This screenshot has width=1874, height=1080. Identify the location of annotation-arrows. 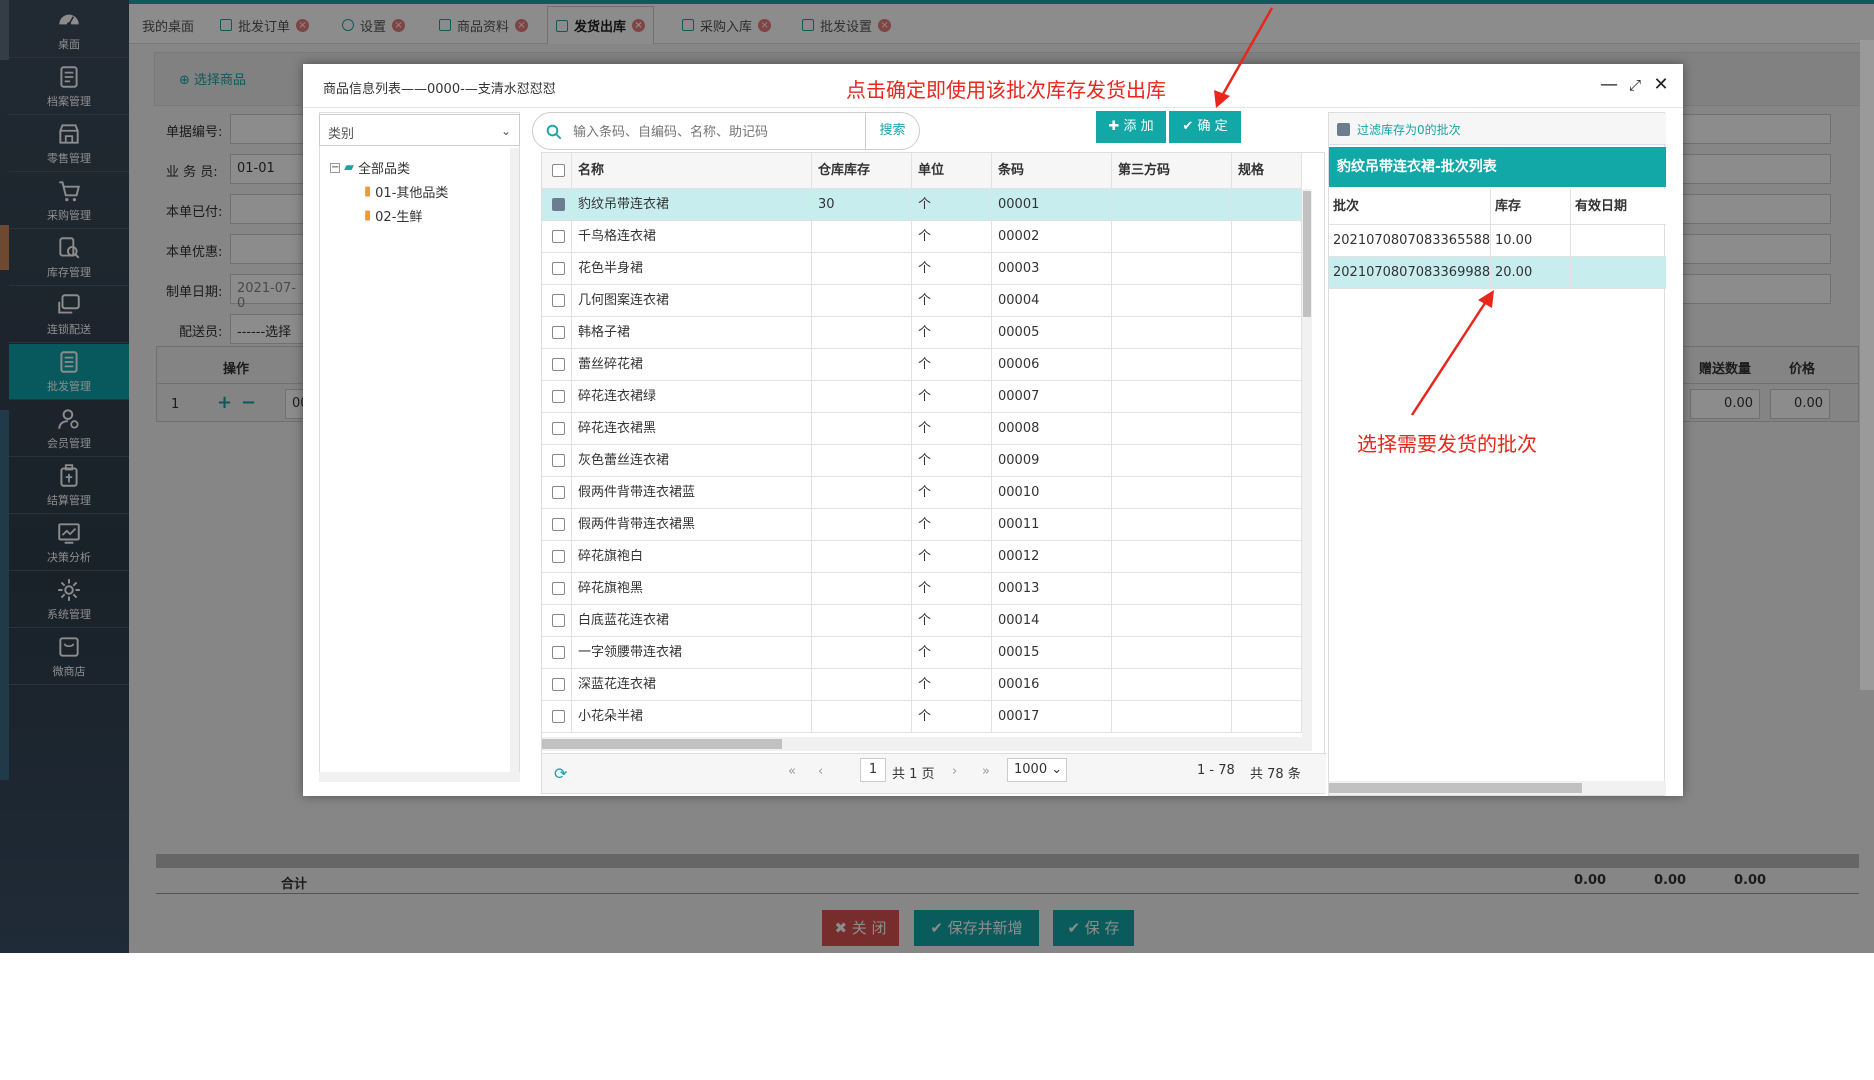
(1354, 211).